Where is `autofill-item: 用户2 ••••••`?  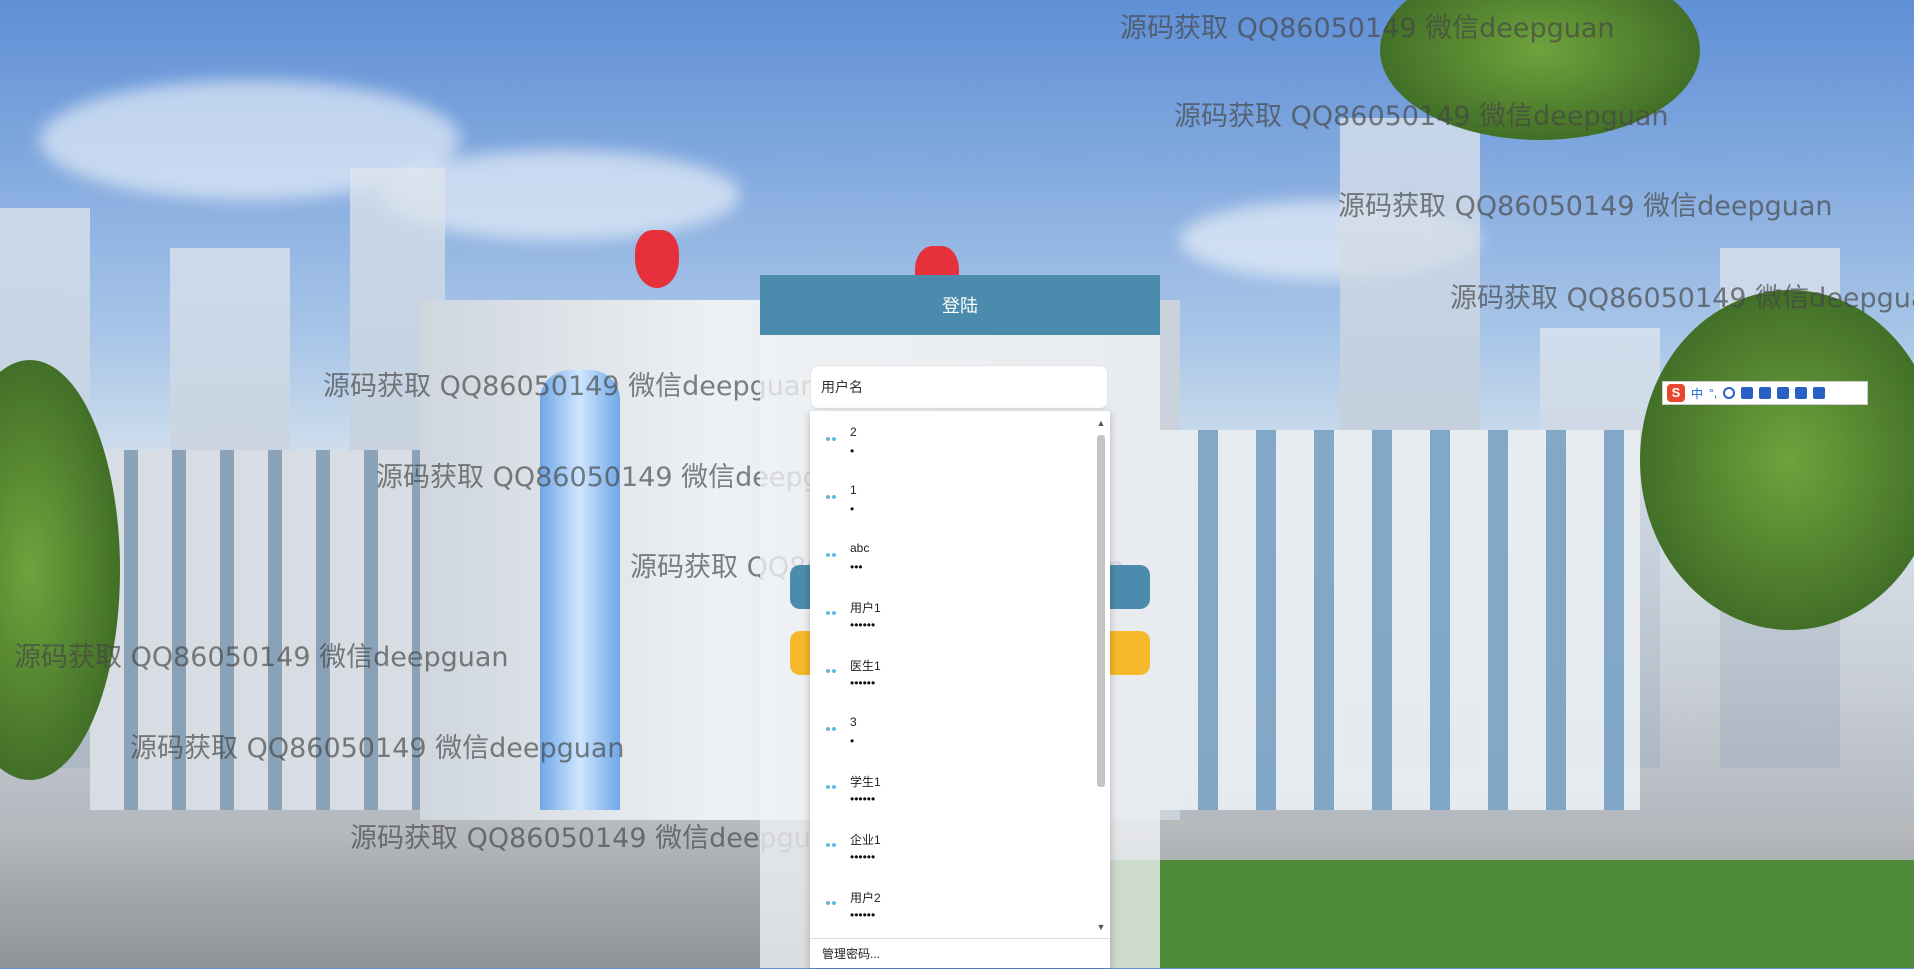
autofill-item: 用户2 •••••• is located at coordinates (960, 904).